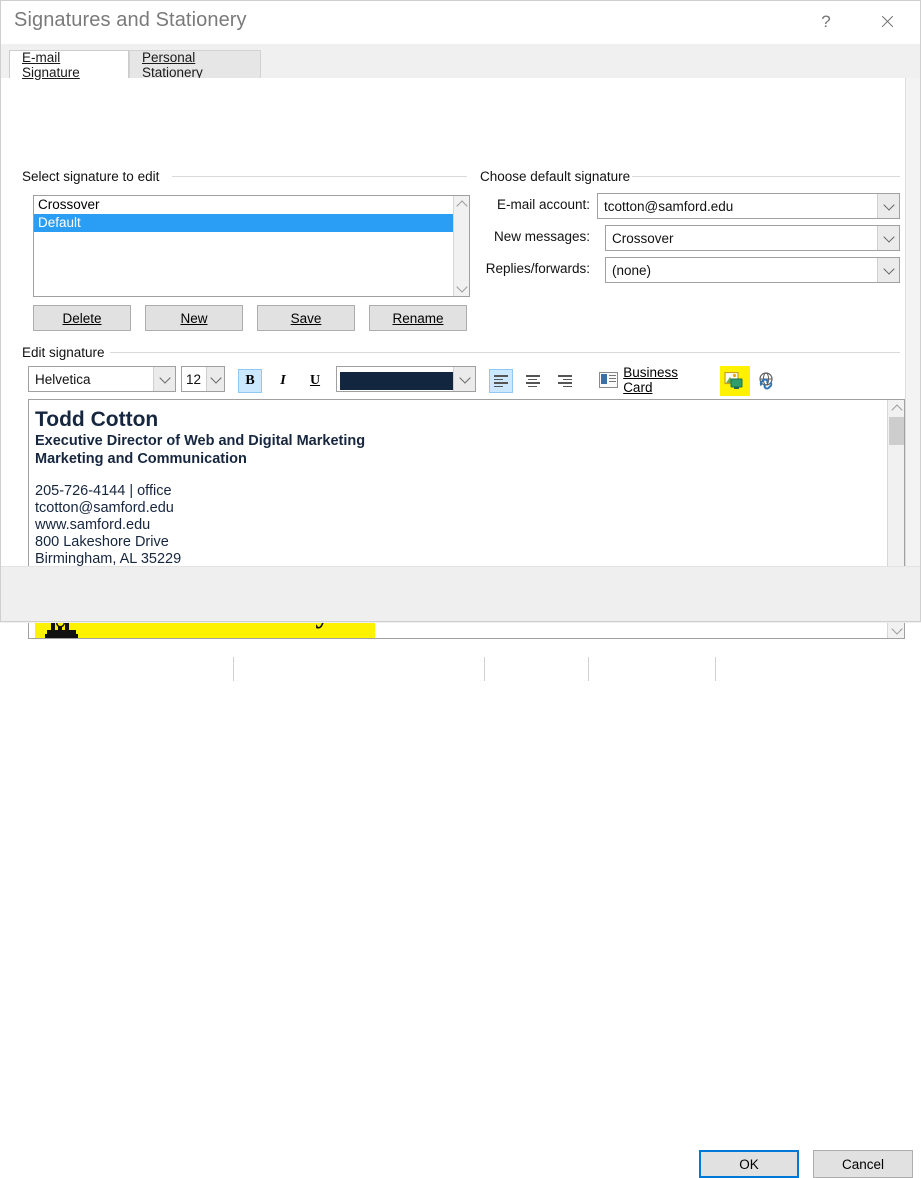 The width and height of the screenshot is (921, 1178). I want to click on choose-default-group-label: Choose default signature, so click(555, 176).